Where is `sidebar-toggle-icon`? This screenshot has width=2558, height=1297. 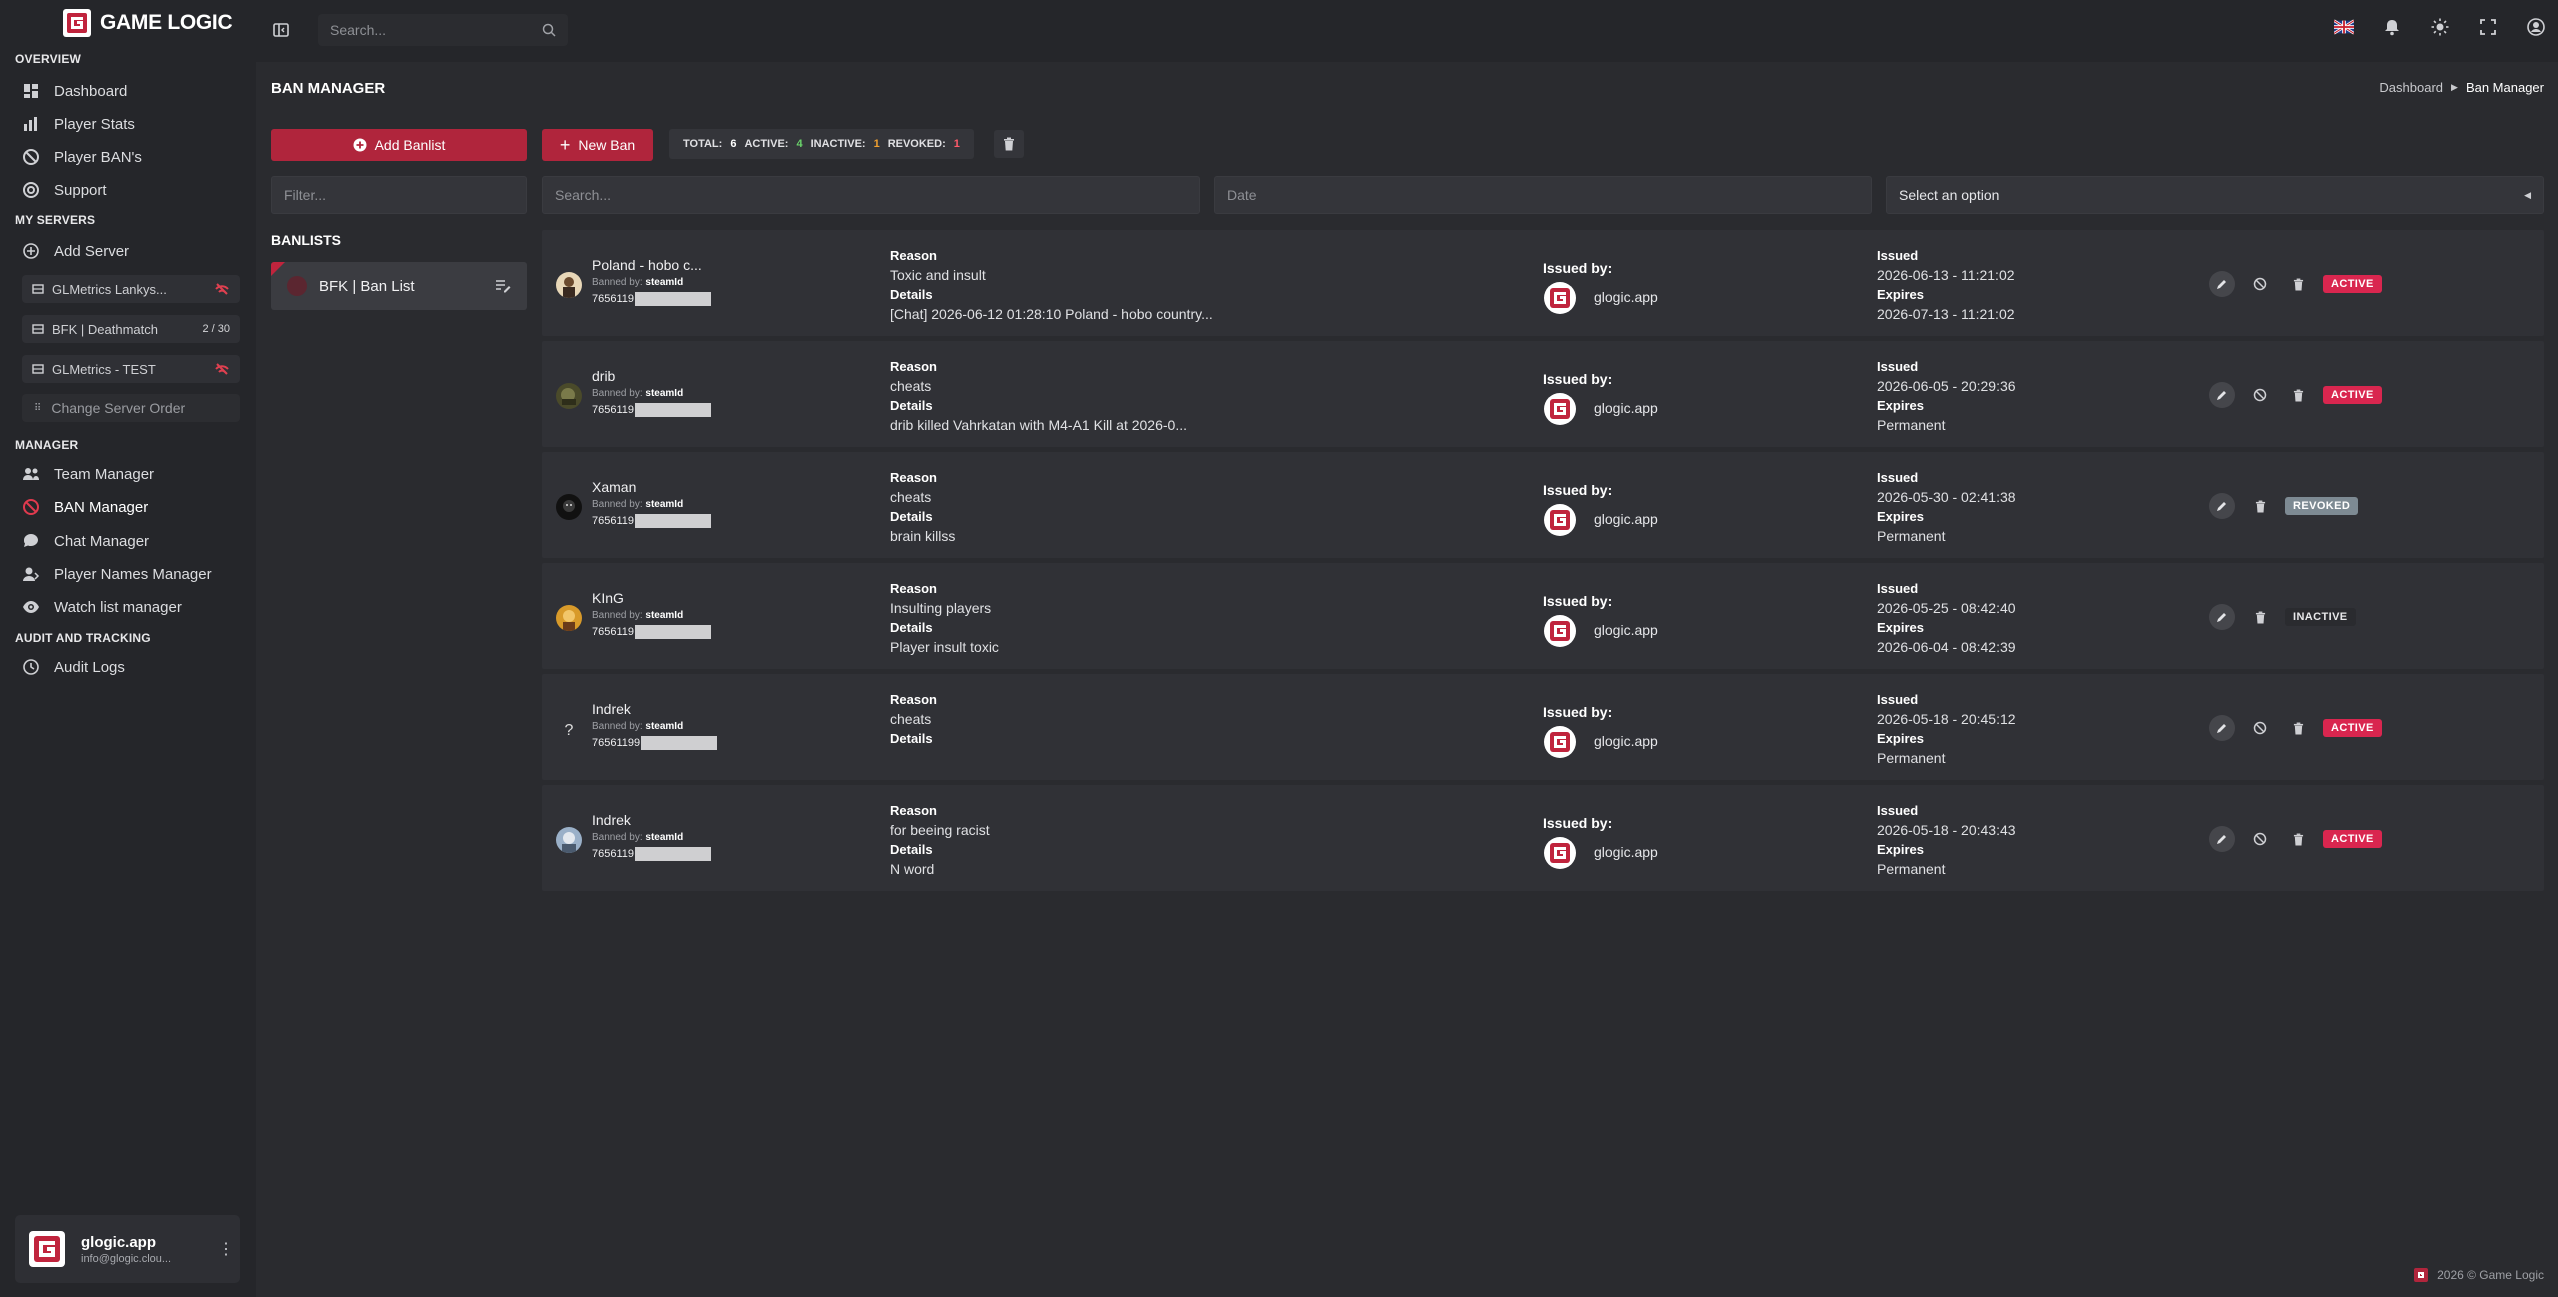
sidebar-toggle-icon is located at coordinates (281, 30).